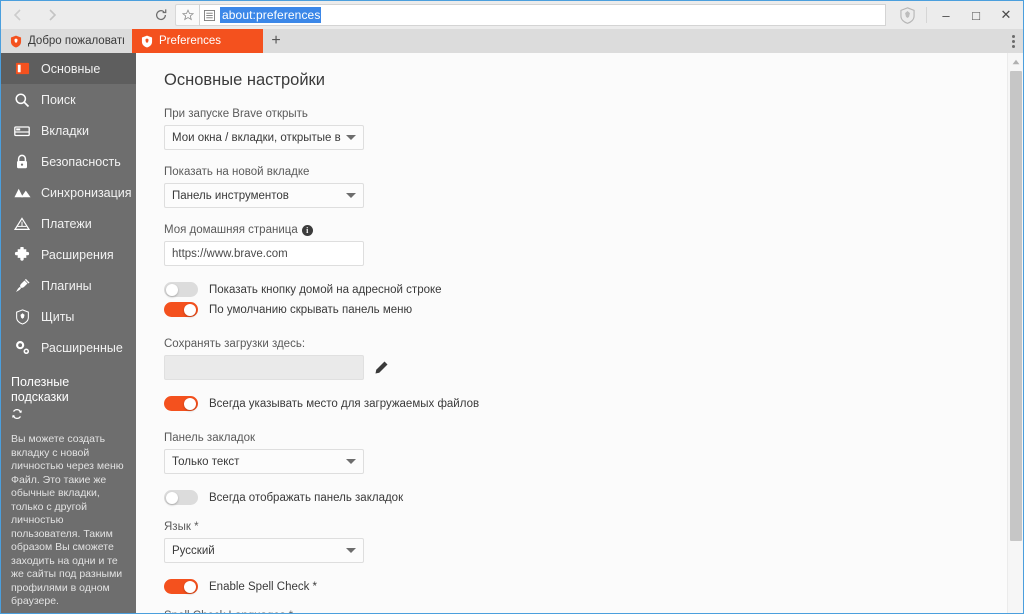 The width and height of the screenshot is (1024, 614). I want to click on sidebar-item-advanced: Расширенные, so click(68, 347).